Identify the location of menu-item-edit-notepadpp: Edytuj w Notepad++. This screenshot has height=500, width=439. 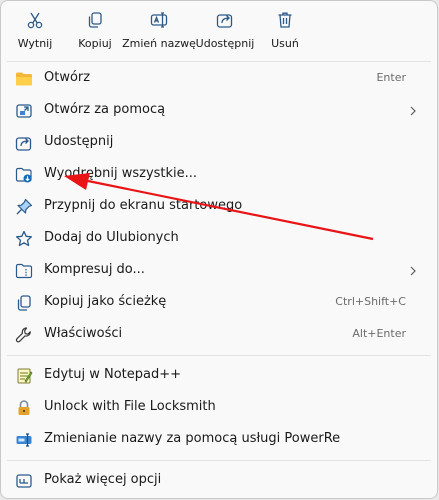
(219, 376).